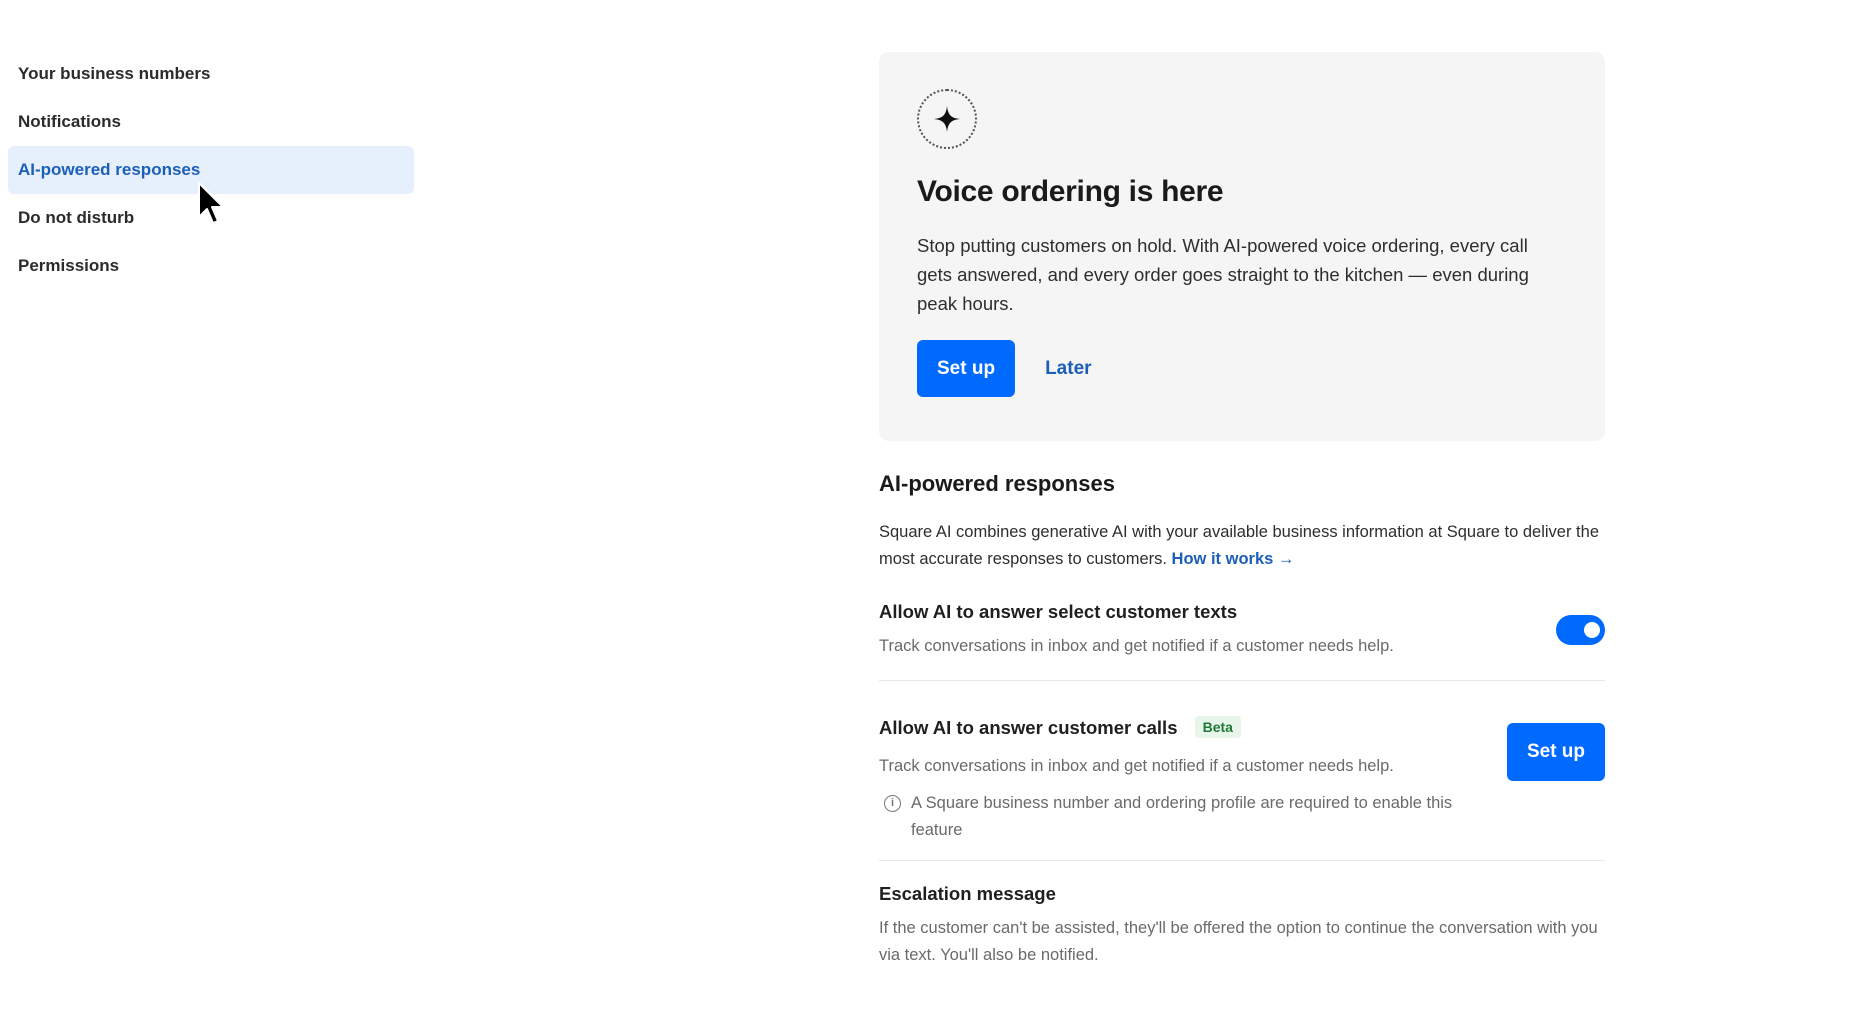 Image resolution: width=1853 pixels, height=1035 pixels. Describe the element at coordinates (1217, 727) in the screenshot. I see `beta-badge: Beta` at that location.